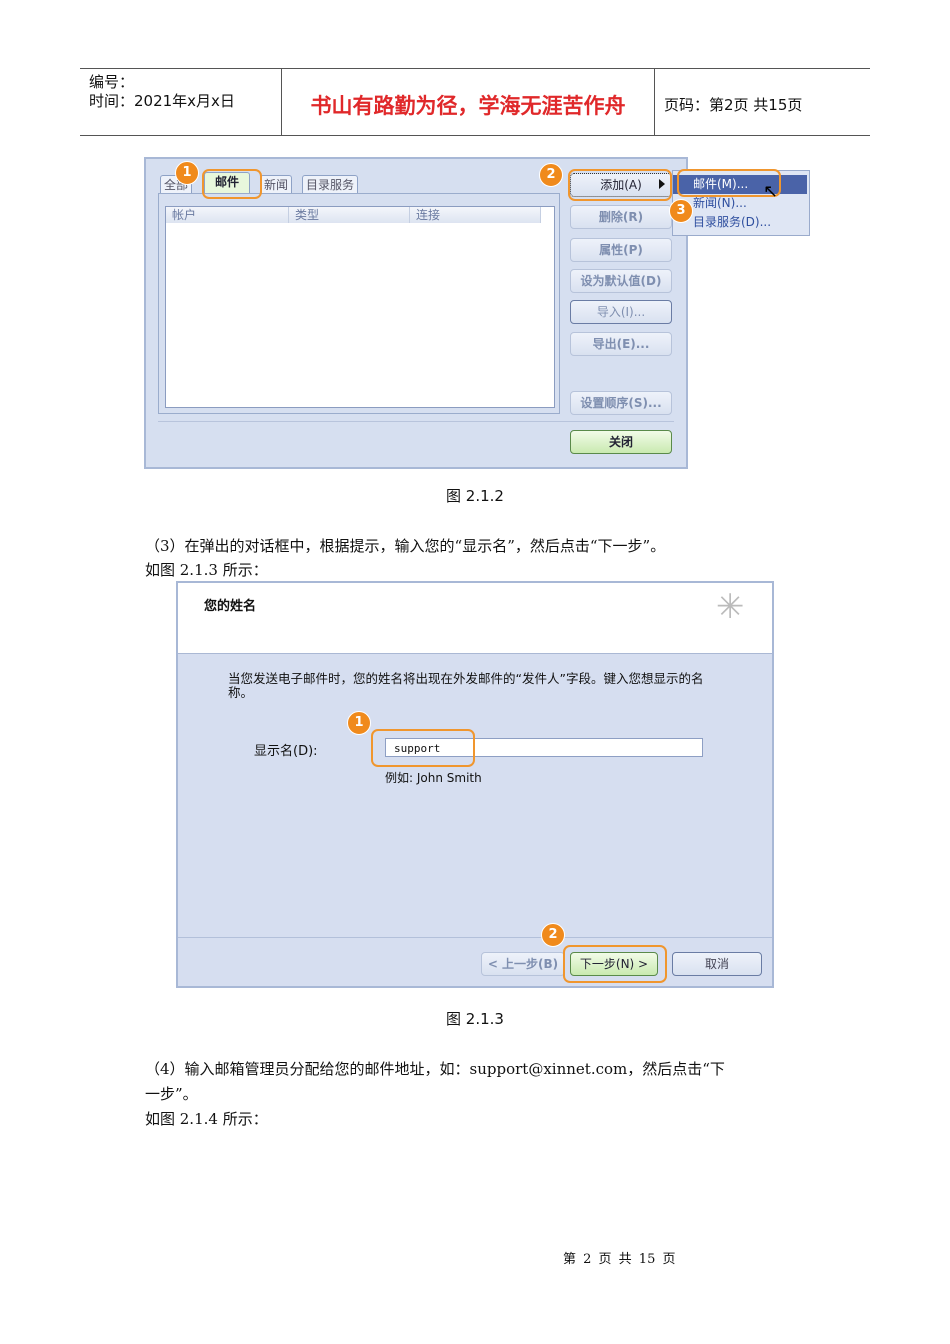 This screenshot has height=1344, width=950. I want to click on column-type: 类型, so click(349, 215).